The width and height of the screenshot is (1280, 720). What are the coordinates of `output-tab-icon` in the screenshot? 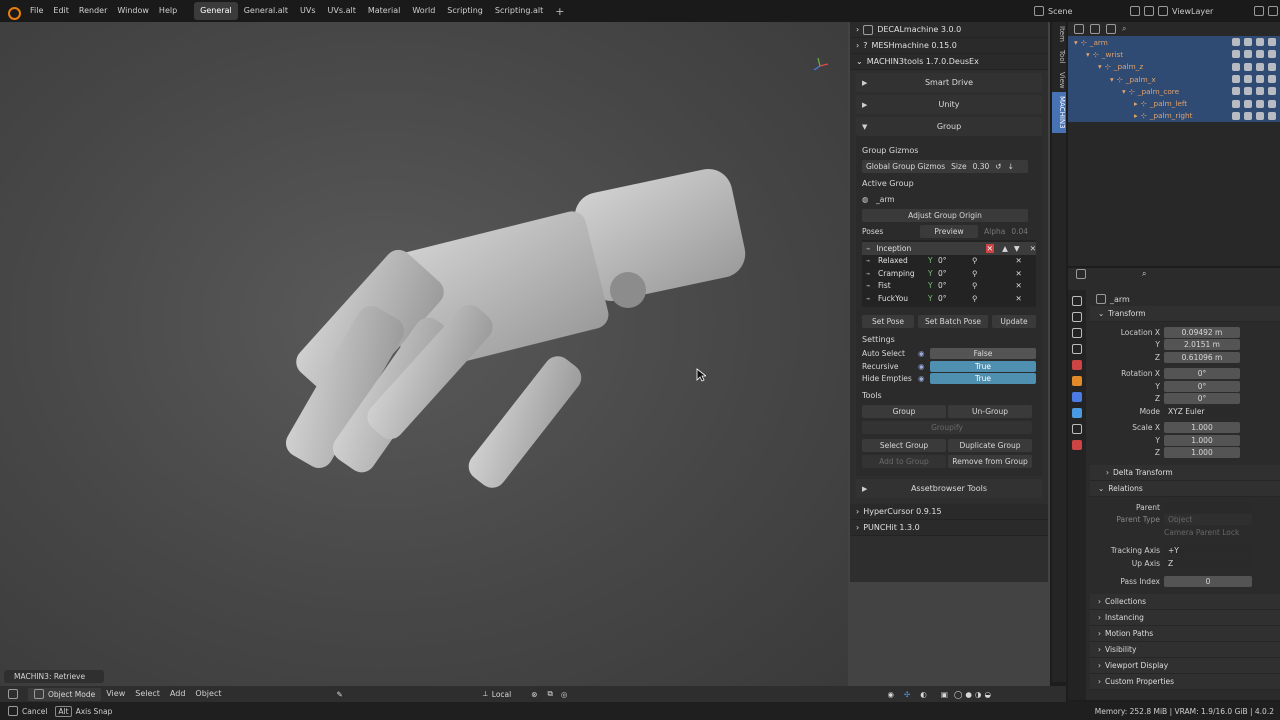 It's located at (1077, 333).